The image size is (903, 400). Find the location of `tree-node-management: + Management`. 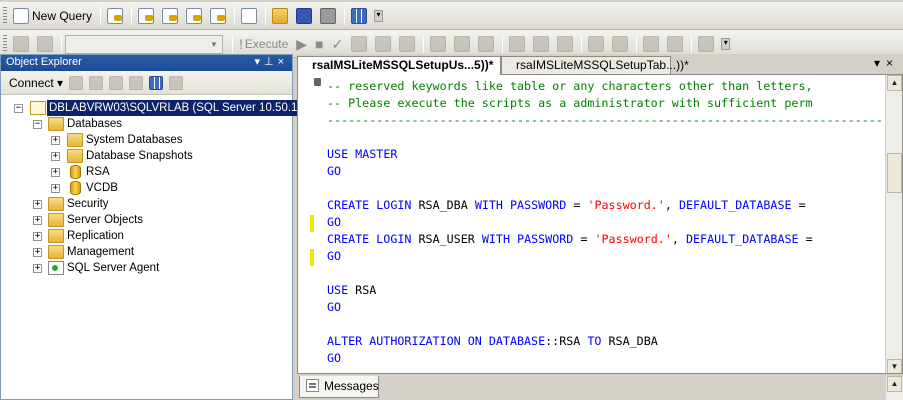

tree-node-management: + Management is located at coordinates (146, 252).